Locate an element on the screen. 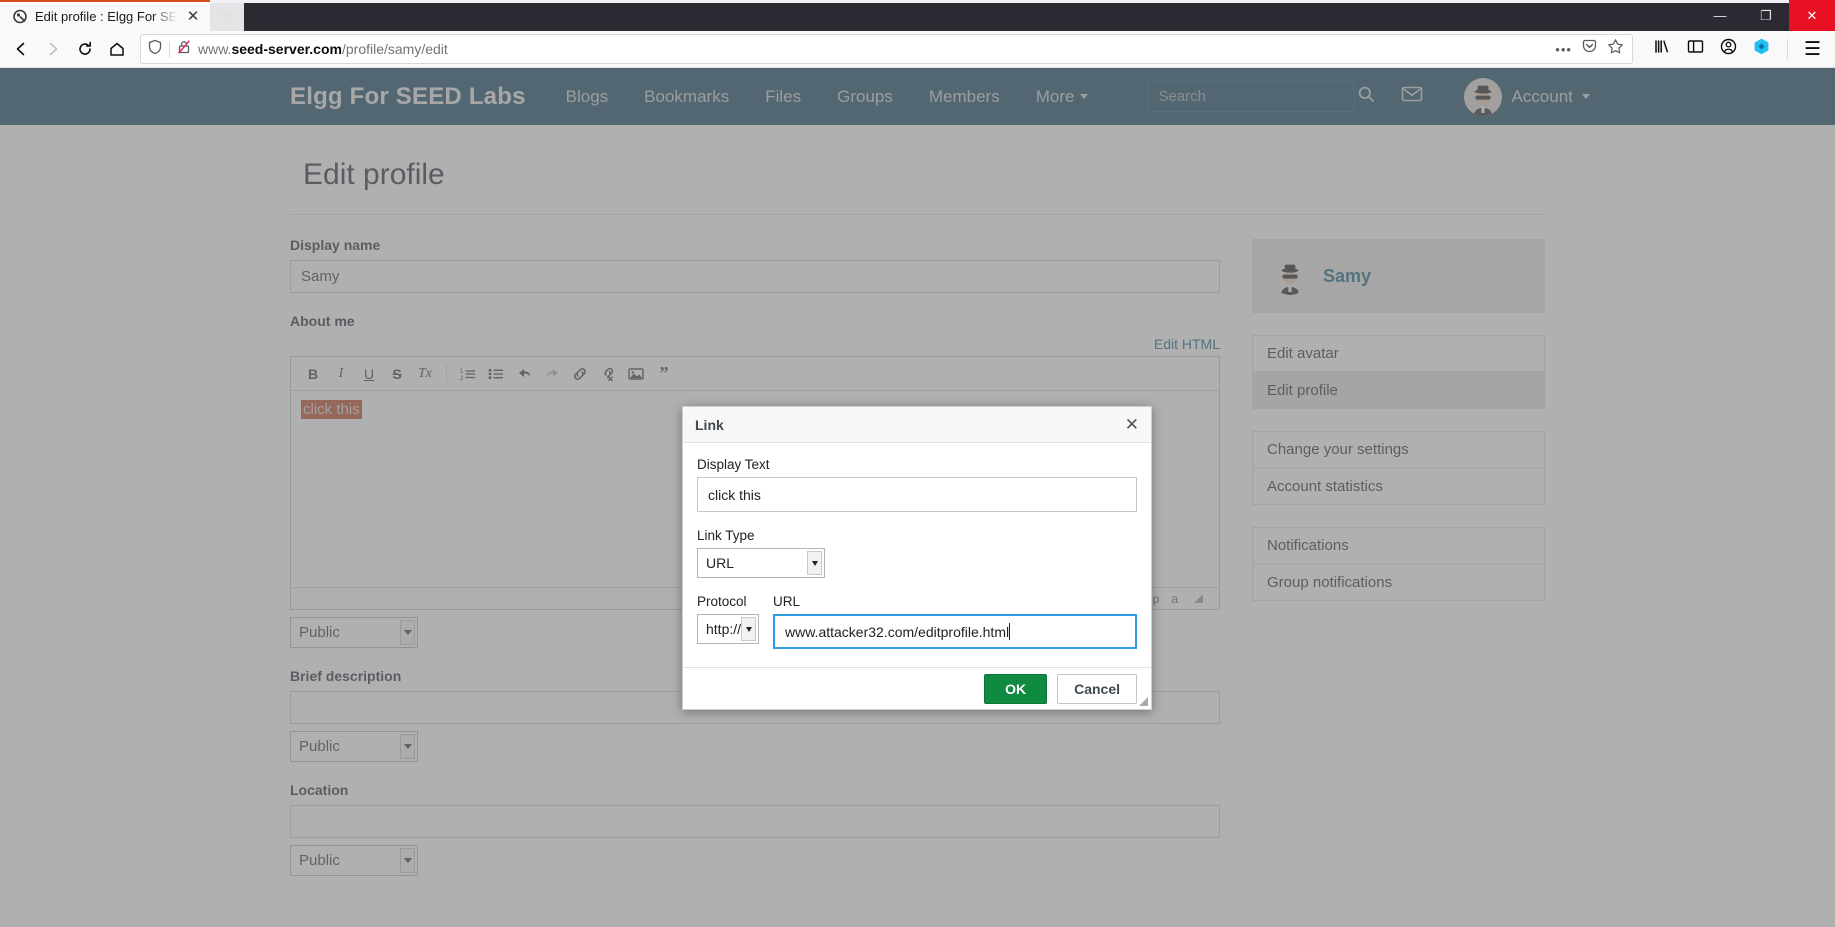  url-text: www.seed-server.com/profile/samy/edit is located at coordinates (873, 49).